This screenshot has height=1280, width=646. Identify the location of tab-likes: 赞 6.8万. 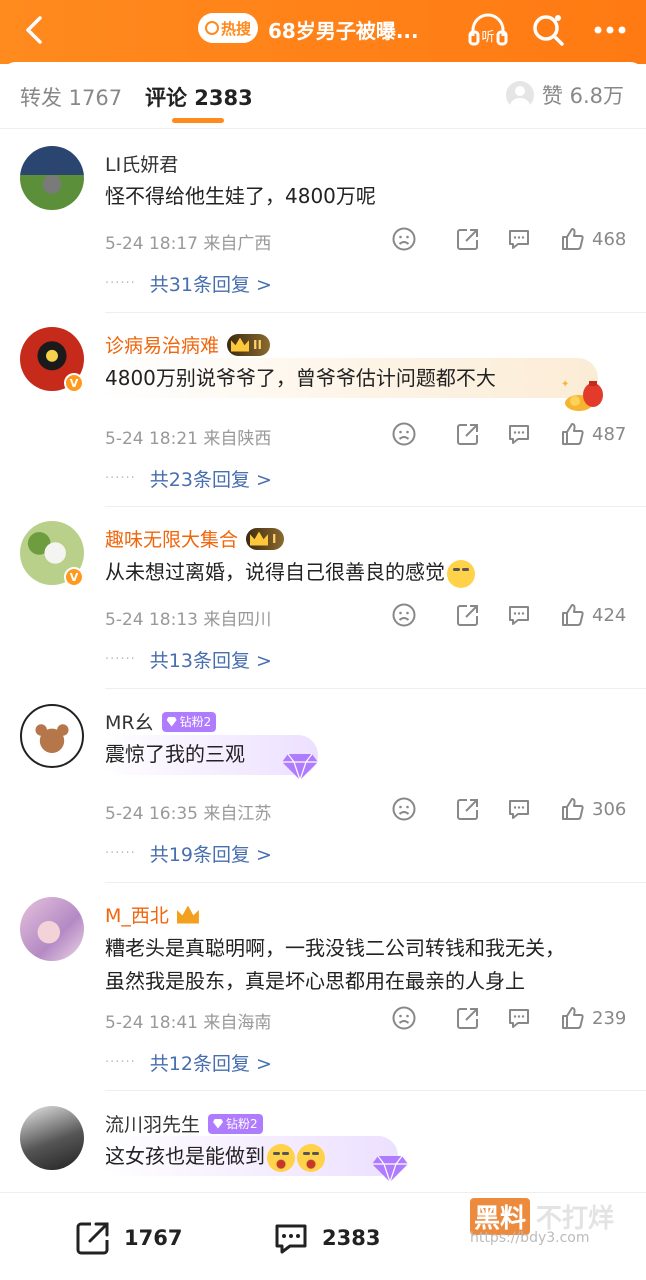
(564, 95).